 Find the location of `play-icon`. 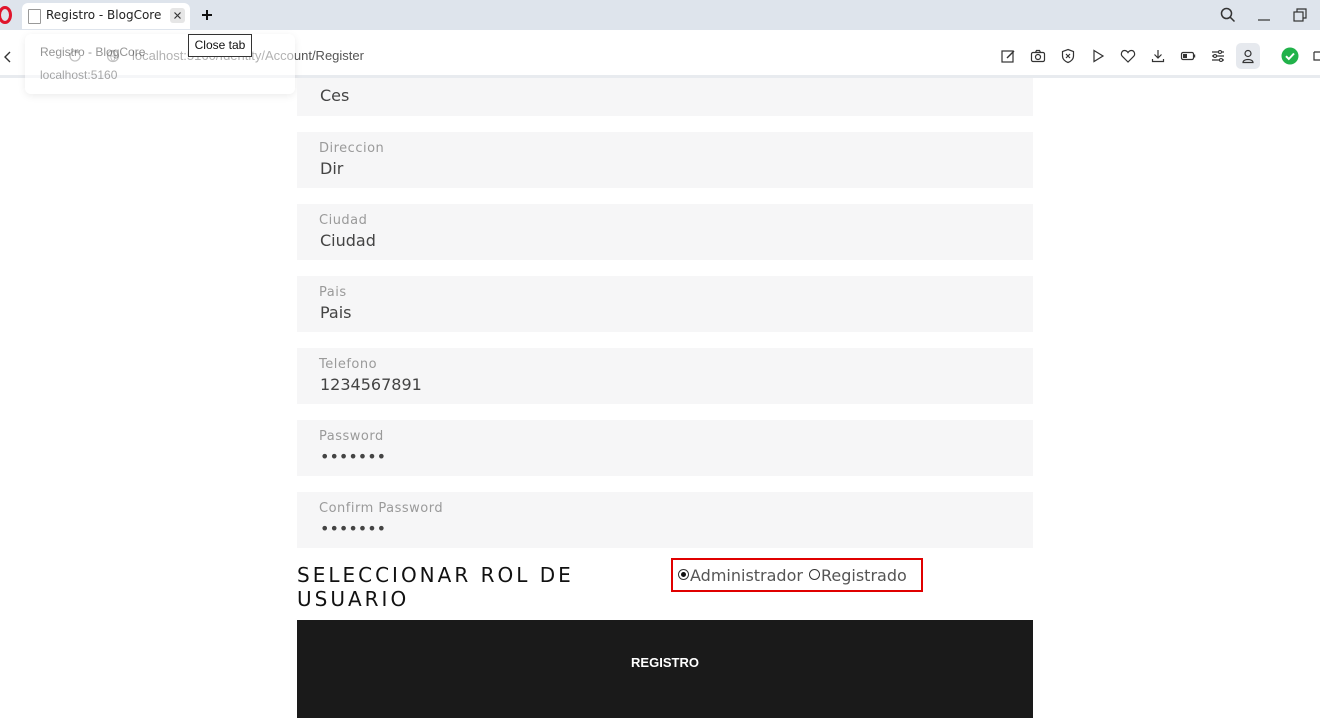

play-icon is located at coordinates (1098, 56).